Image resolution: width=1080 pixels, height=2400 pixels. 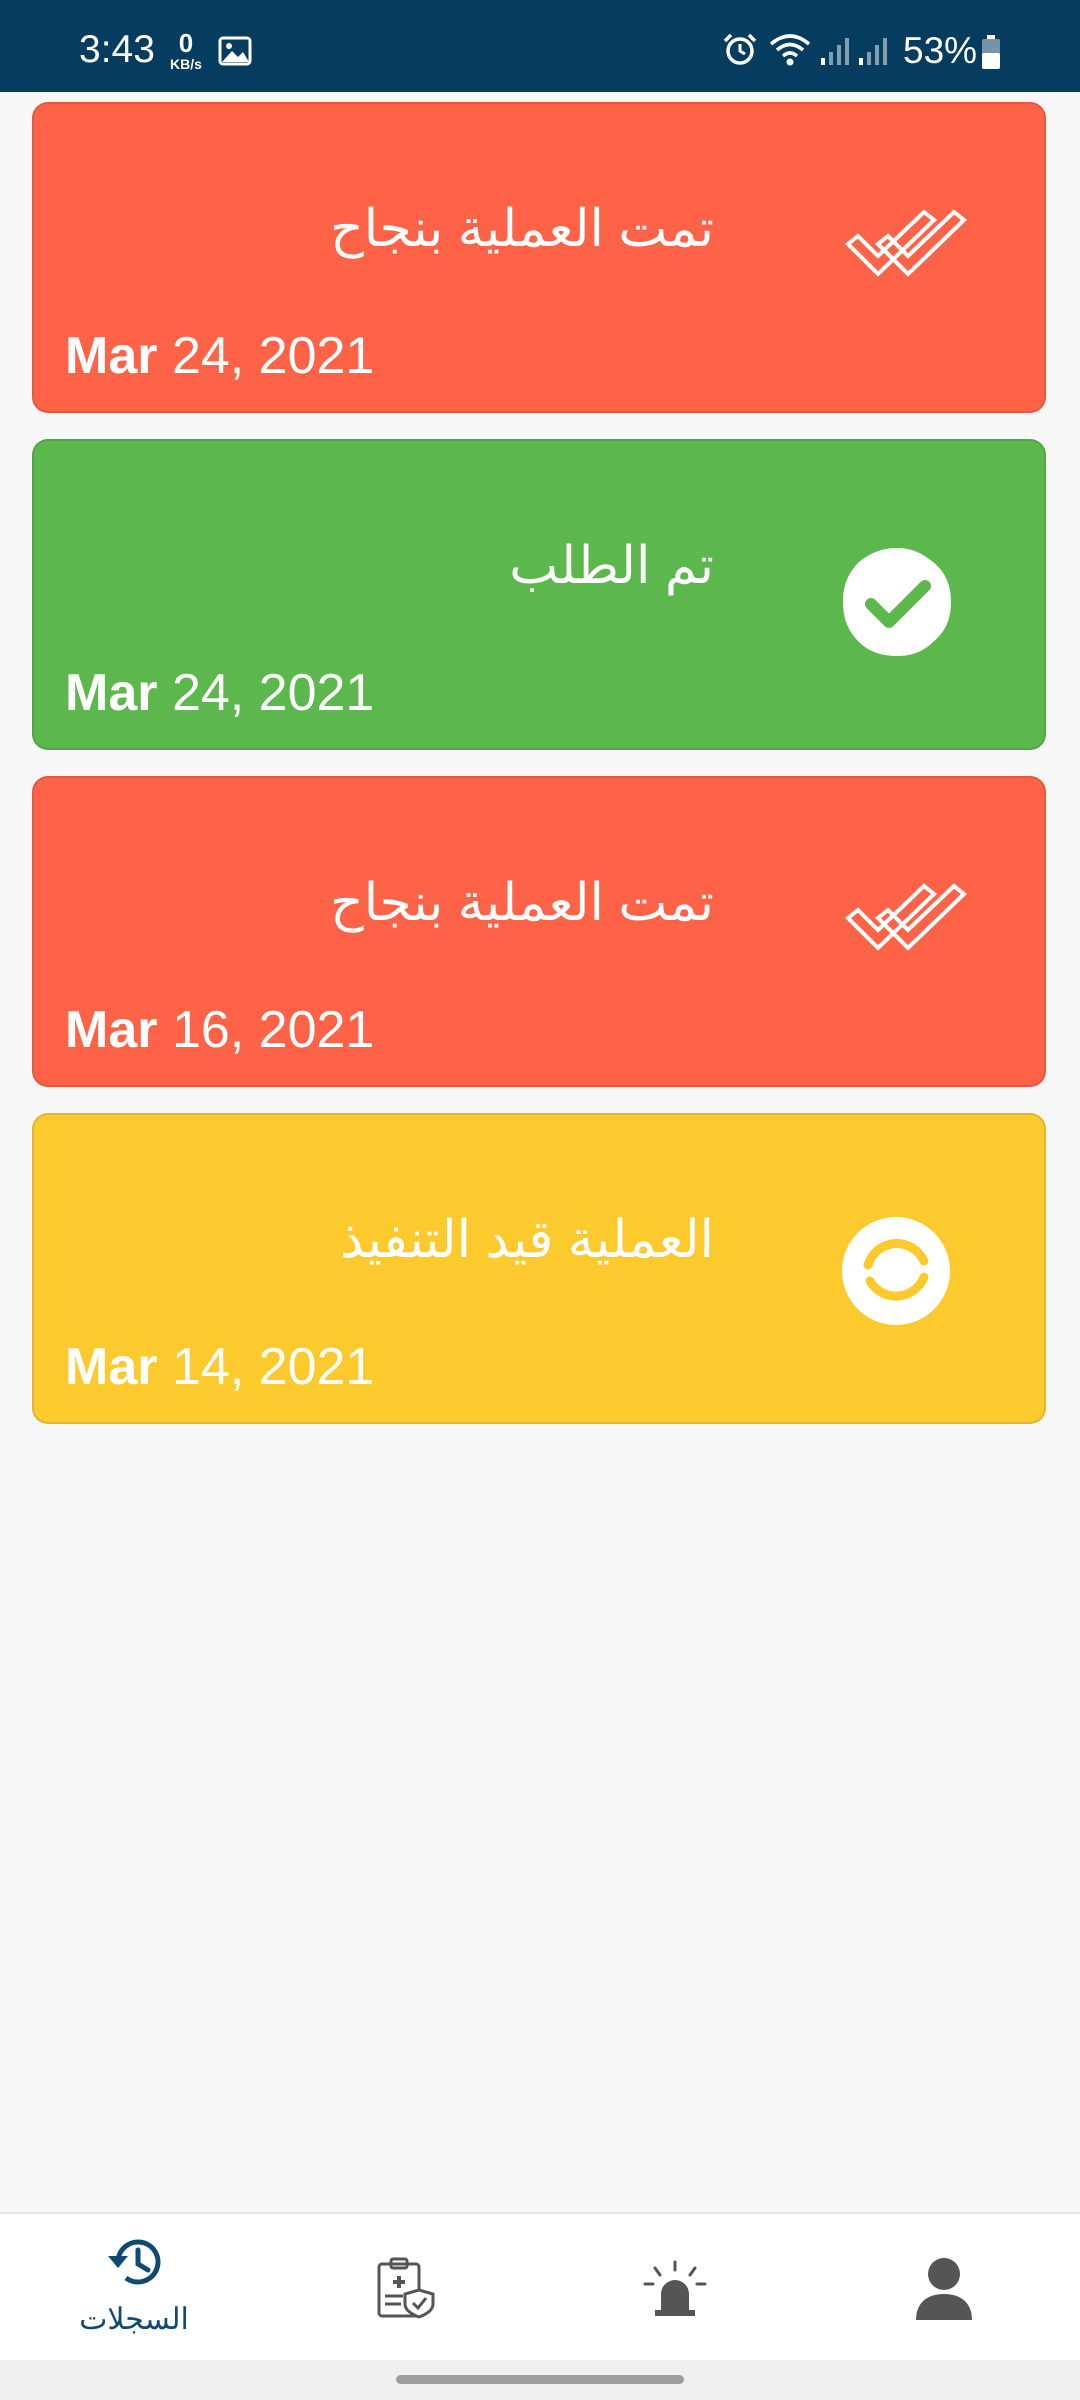 I want to click on network-speed-value: 0, so click(x=186, y=43).